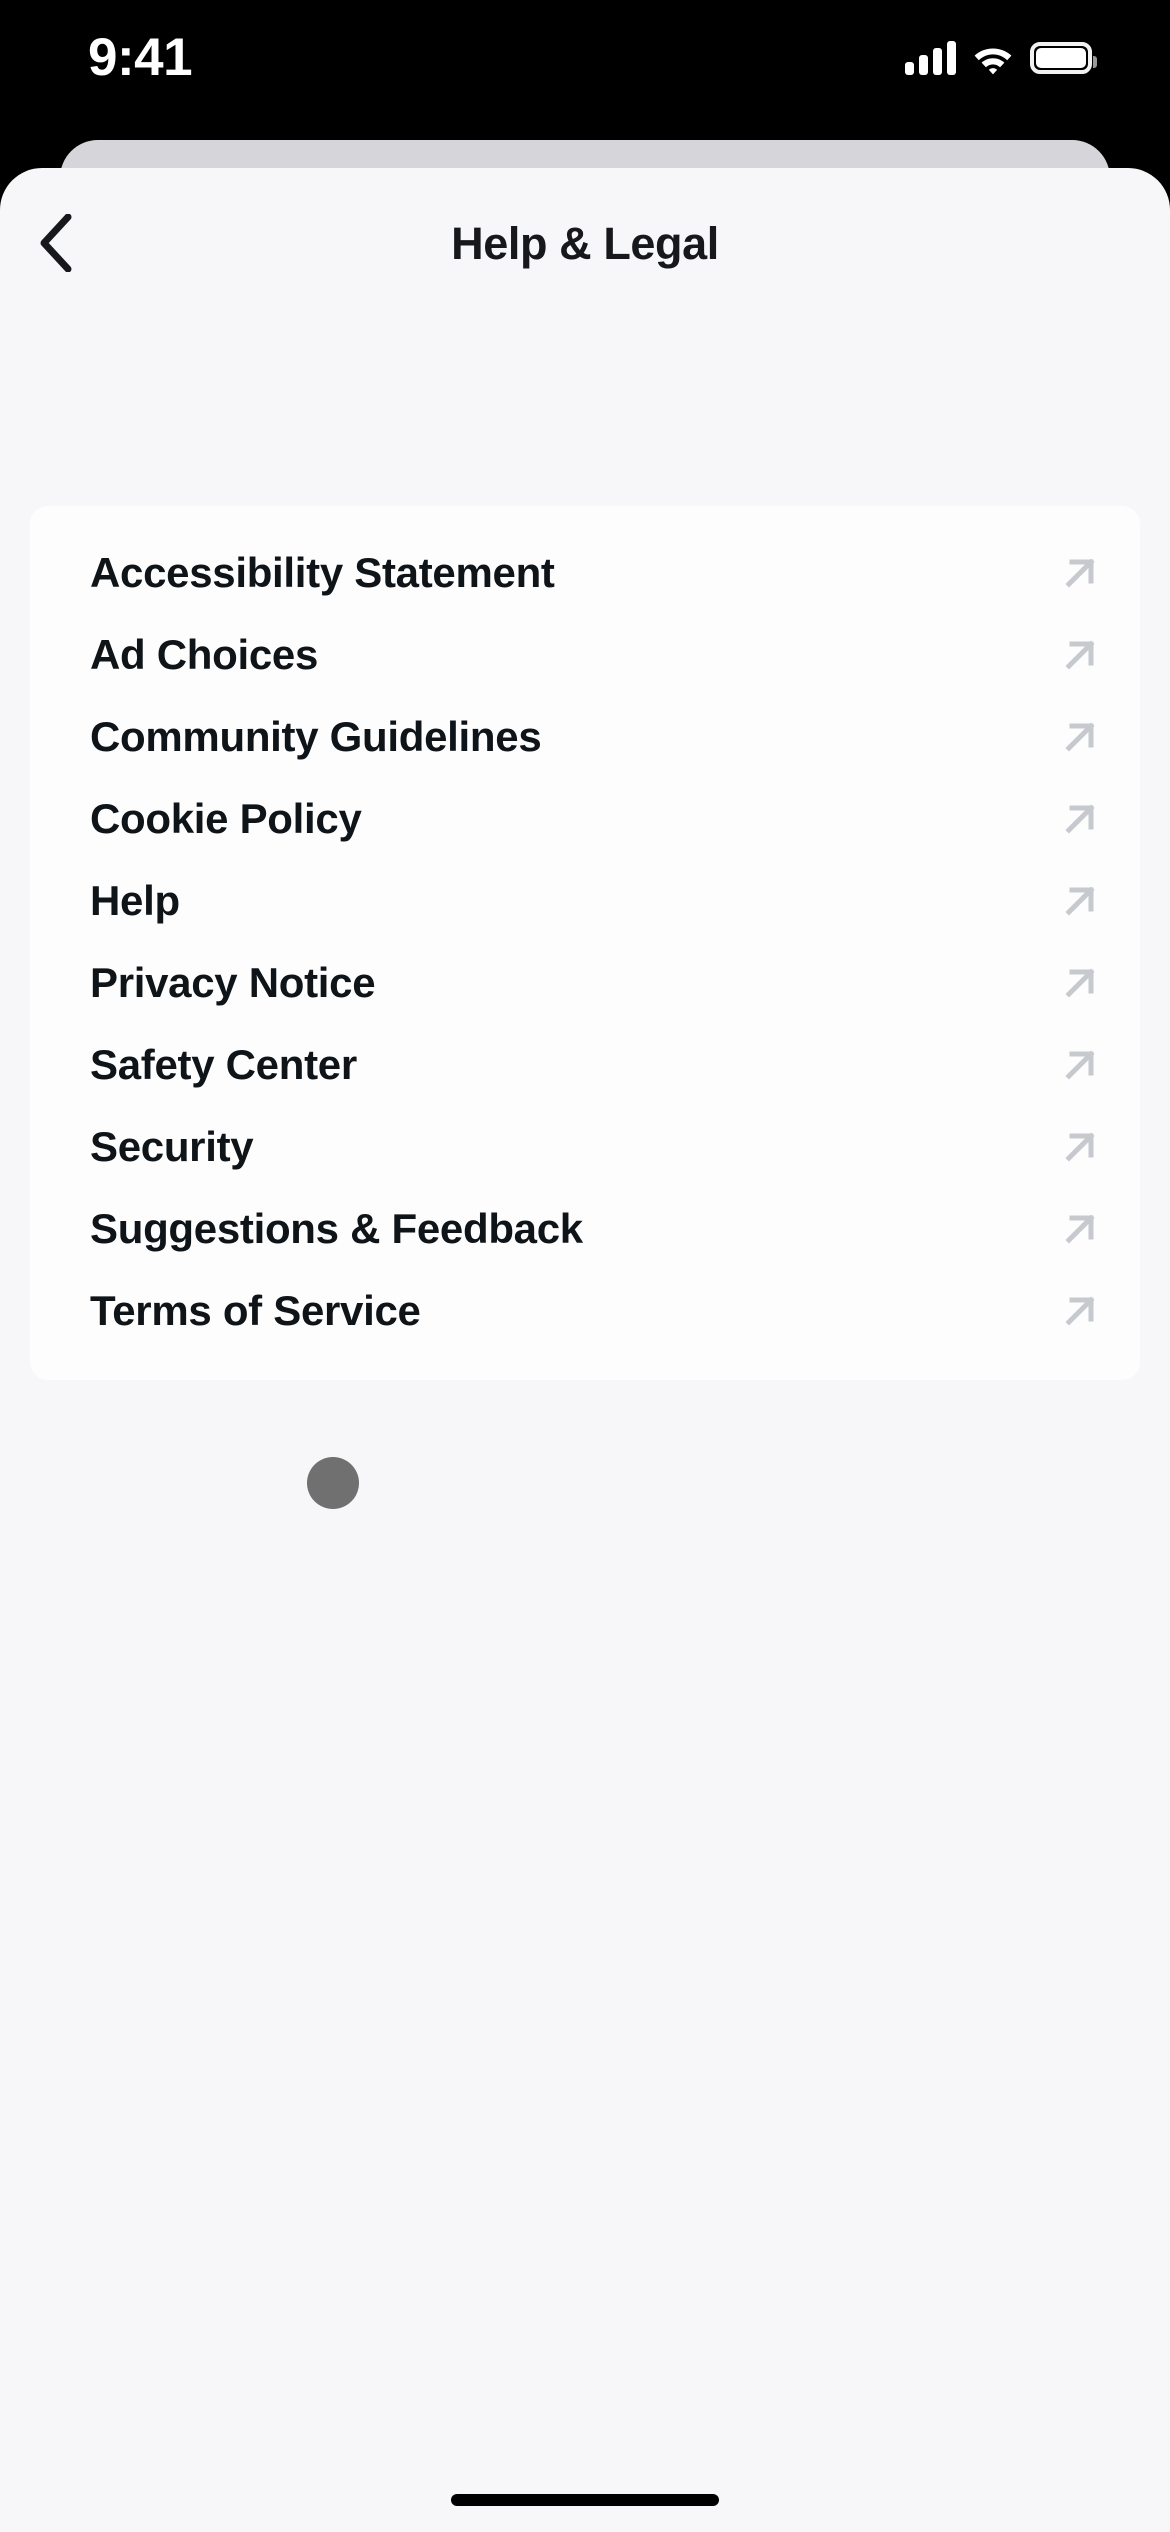 The height and width of the screenshot is (2532, 1170). Describe the element at coordinates (930, 58) in the screenshot. I see `cellular-signal-icon` at that location.